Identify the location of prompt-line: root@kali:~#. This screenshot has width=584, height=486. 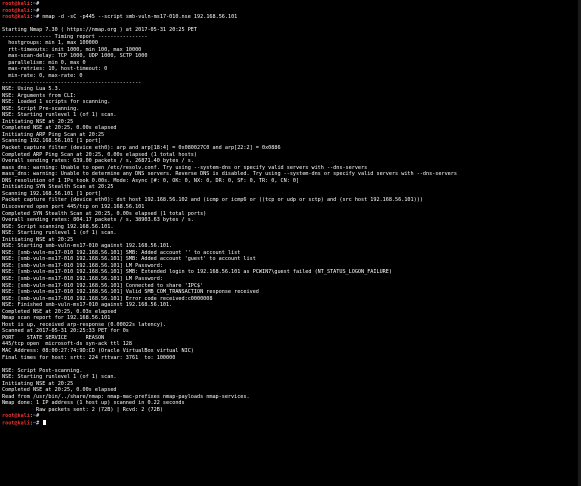
(290, 423).